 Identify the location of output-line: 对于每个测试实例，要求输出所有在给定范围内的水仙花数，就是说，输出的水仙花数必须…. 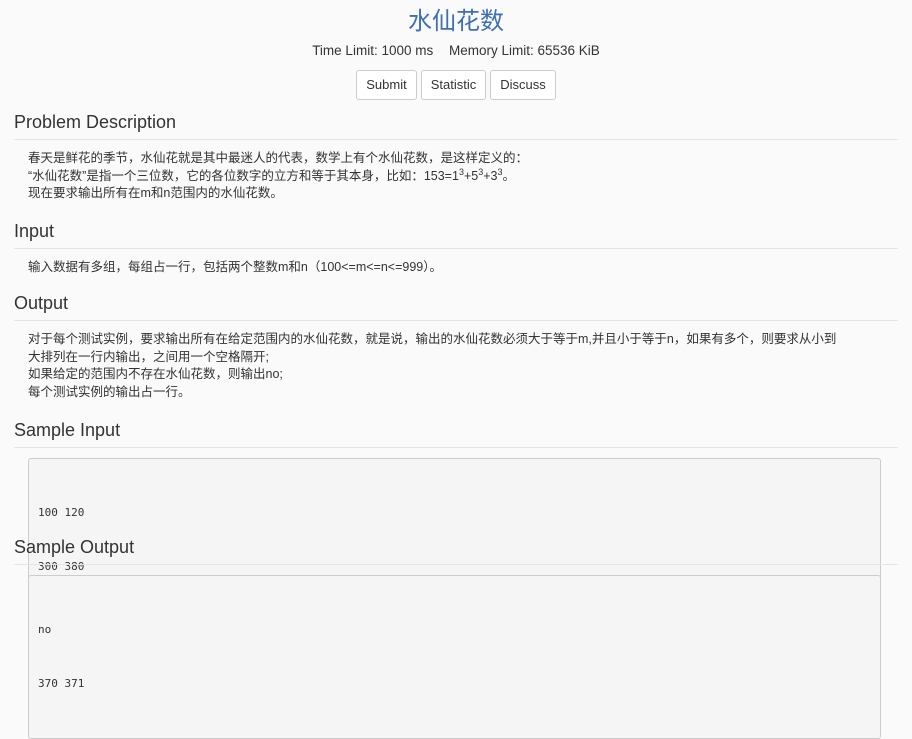
(432, 339).